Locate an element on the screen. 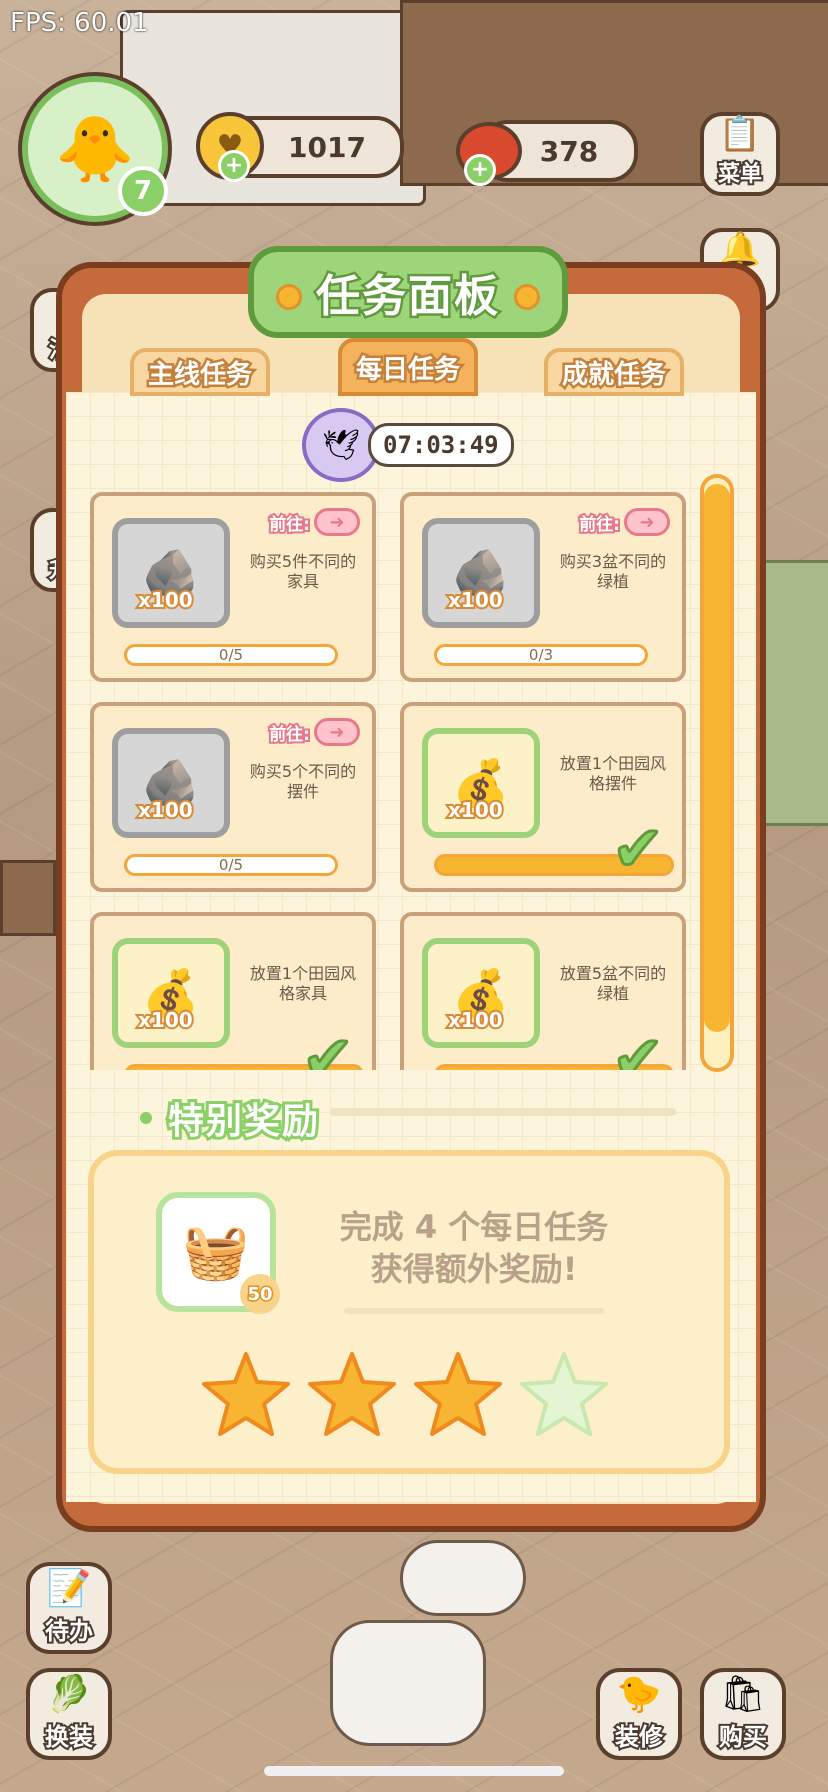 The image size is (828, 1792). menu-button: 📋 菜单 is located at coordinates (740, 154).